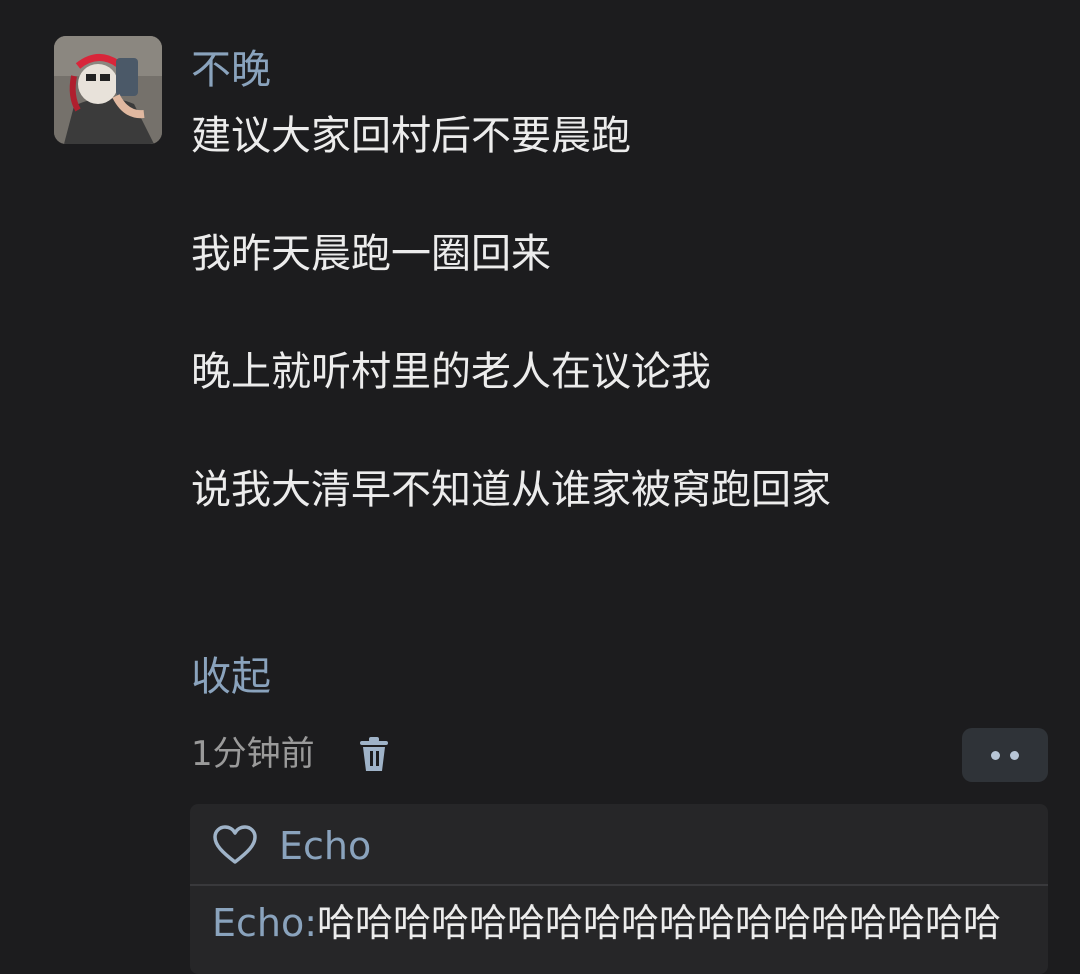  Describe the element at coordinates (235, 845) in the screenshot. I see `heart-outline-icon` at that location.